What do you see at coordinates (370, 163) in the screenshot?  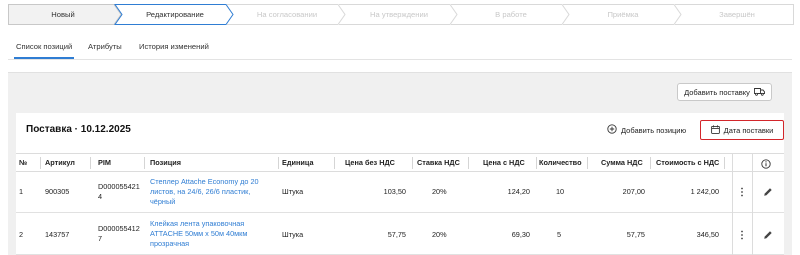 I see `col-price-no-vat: Цена без НДС` at bounding box center [370, 163].